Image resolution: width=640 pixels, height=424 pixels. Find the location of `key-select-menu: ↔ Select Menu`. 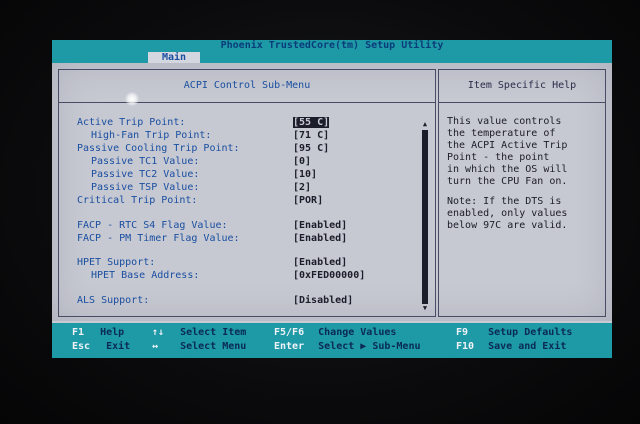

key-select-menu: ↔ Select Menu is located at coordinates (199, 347).